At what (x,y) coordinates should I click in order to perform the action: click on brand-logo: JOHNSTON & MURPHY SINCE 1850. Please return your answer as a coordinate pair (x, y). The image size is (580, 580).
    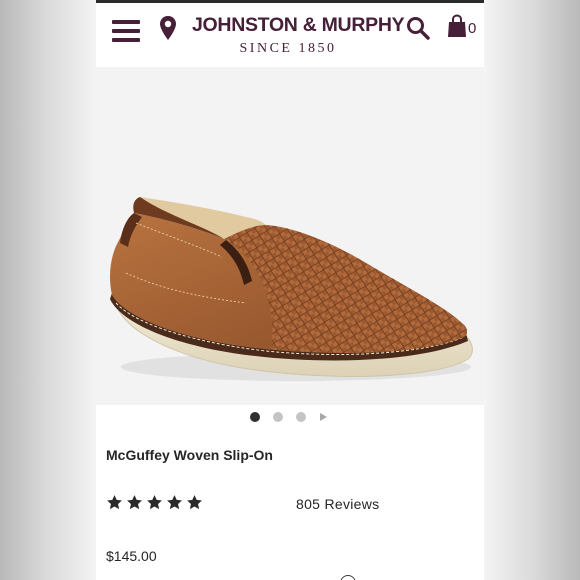
    Looking at the image, I should click on (298, 35).